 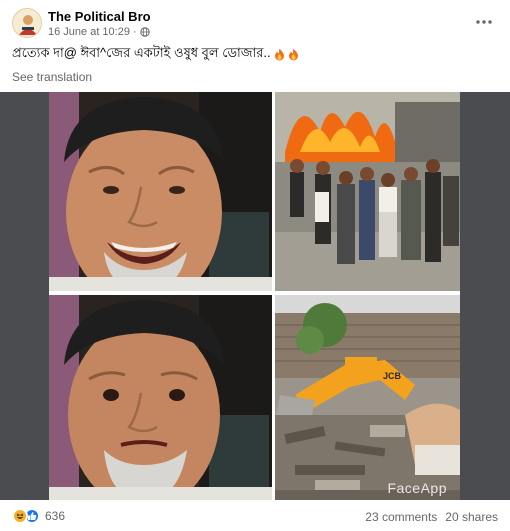 What do you see at coordinates (255, 516) in the screenshot?
I see `post-footer: 636 23 comments 20 shares` at bounding box center [255, 516].